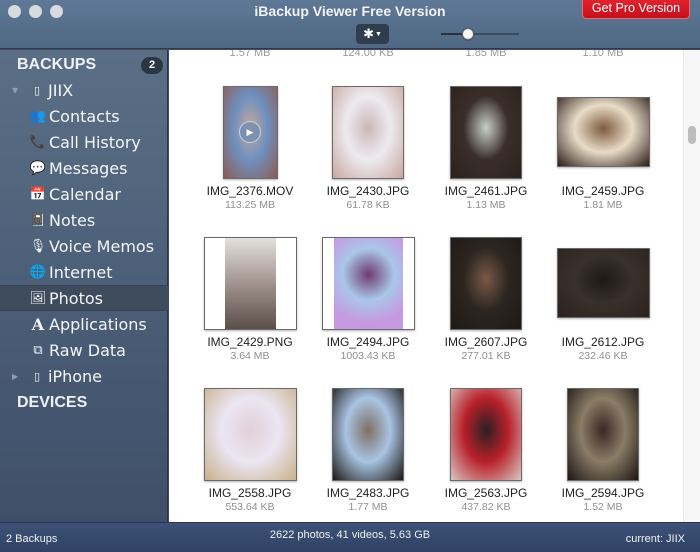 The height and width of the screenshot is (552, 700). I want to click on photo-item: IMG_2607.JPG 277.01 KB, so click(486, 305).